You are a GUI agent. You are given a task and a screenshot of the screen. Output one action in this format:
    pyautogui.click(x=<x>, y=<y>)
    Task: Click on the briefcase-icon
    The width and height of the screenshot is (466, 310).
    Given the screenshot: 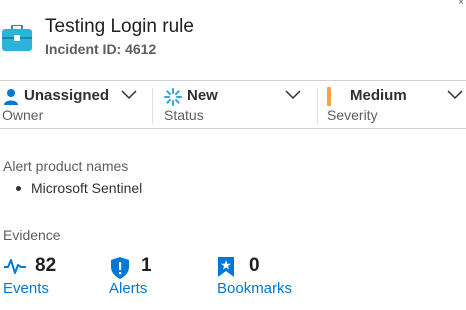 What is the action you would take?
    pyautogui.click(x=17, y=38)
    